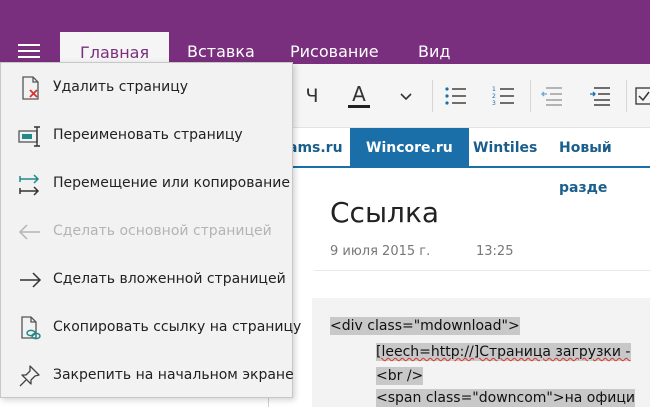 The image size is (650, 407). What do you see at coordinates (29, 51) in the screenshot?
I see `hamburger-menu-icon` at bounding box center [29, 51].